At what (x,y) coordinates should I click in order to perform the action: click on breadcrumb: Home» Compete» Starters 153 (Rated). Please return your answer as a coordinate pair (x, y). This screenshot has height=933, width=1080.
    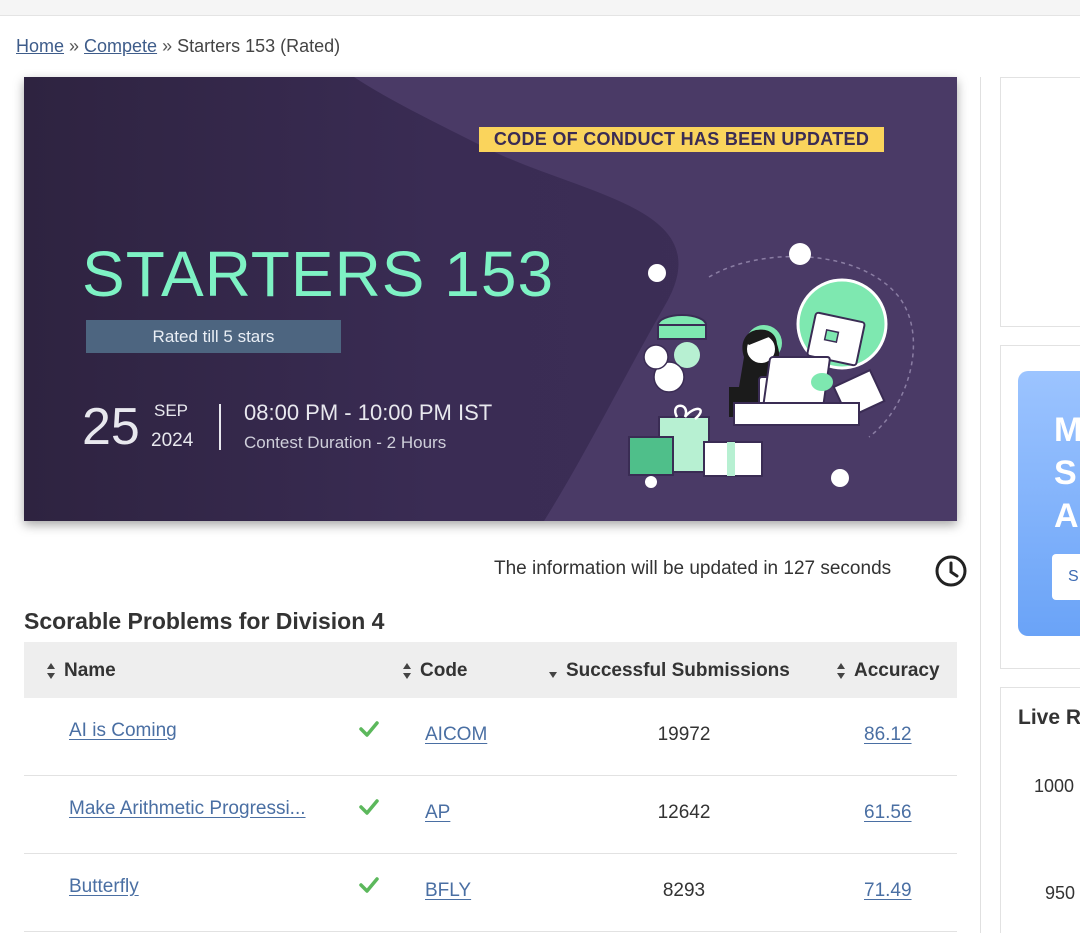
    Looking at the image, I should click on (178, 46).